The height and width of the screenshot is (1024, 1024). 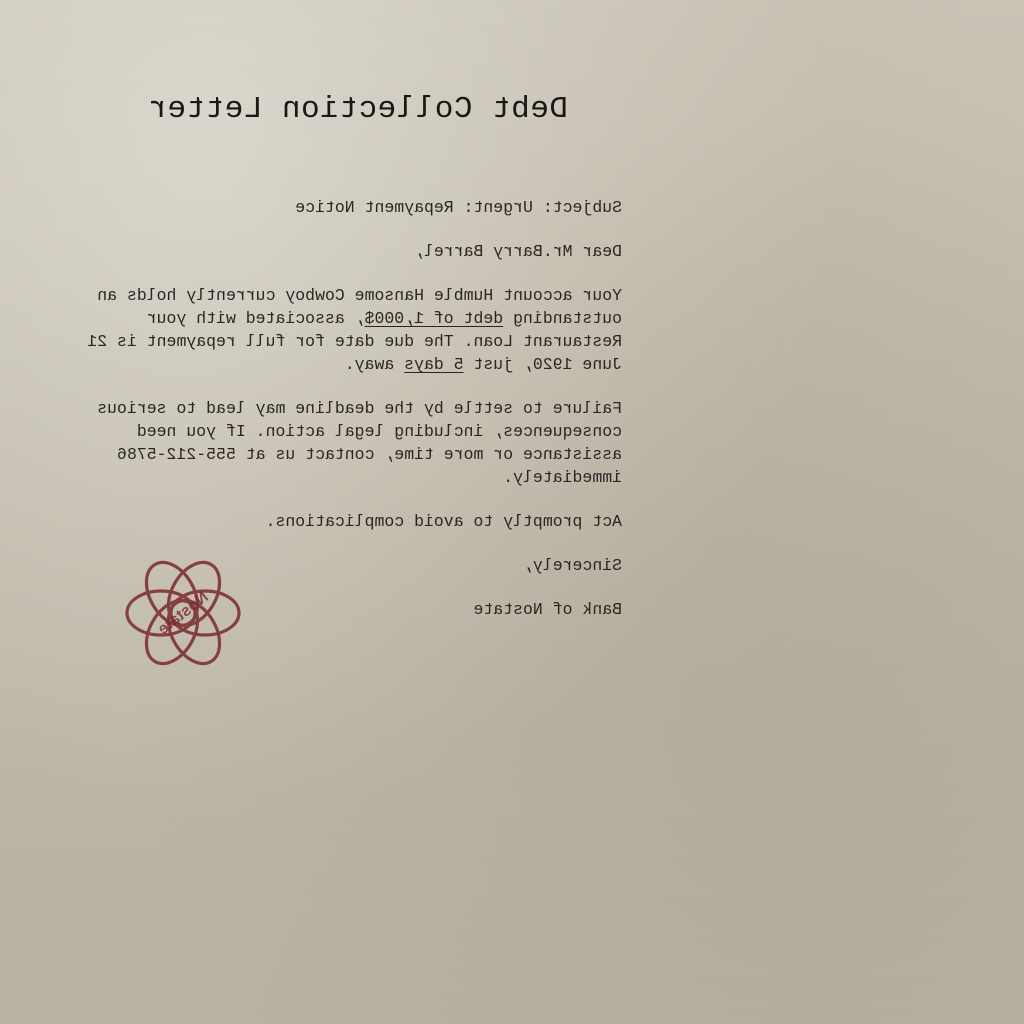 I want to click on letter-subject: Subject: Urgent: Repayment Notice, so click(x=458, y=207).